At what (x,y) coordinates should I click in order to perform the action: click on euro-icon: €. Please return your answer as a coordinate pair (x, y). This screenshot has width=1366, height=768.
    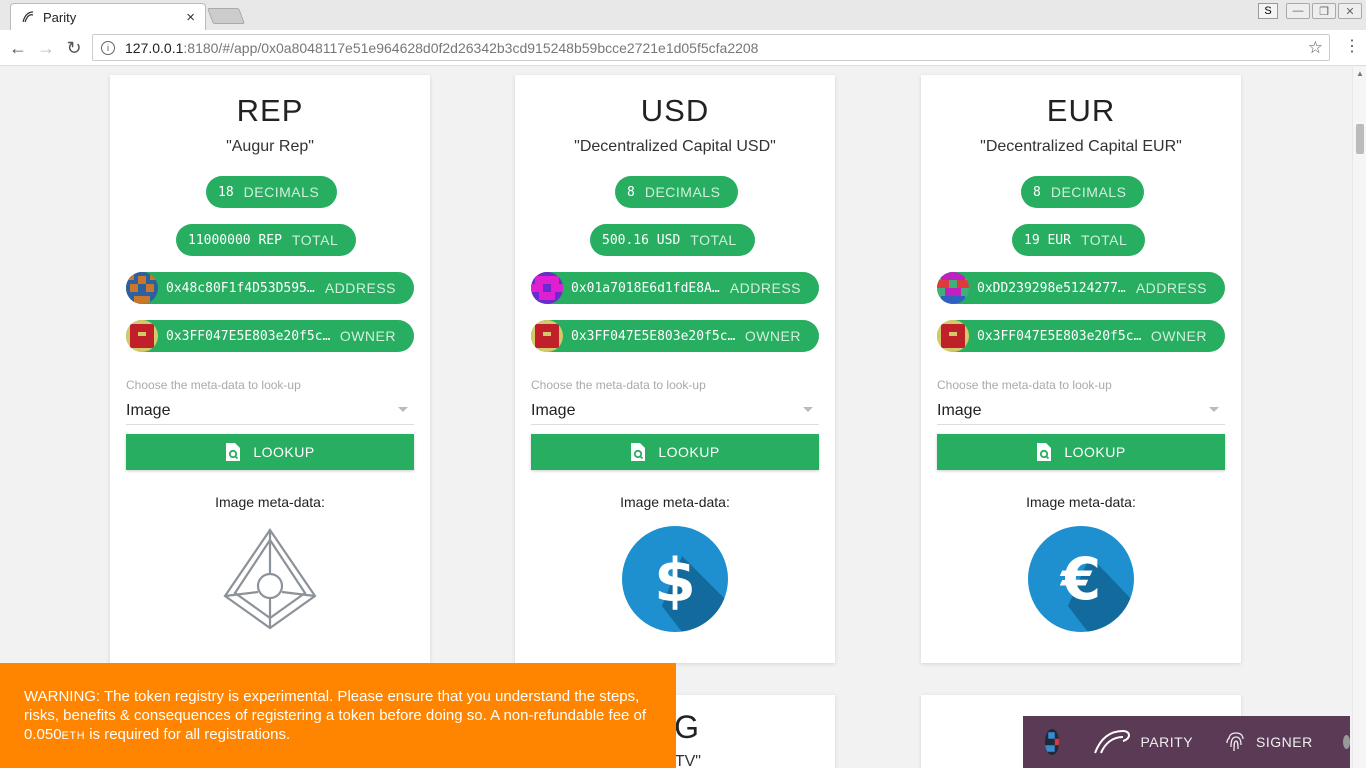
    Looking at the image, I should click on (1081, 579).